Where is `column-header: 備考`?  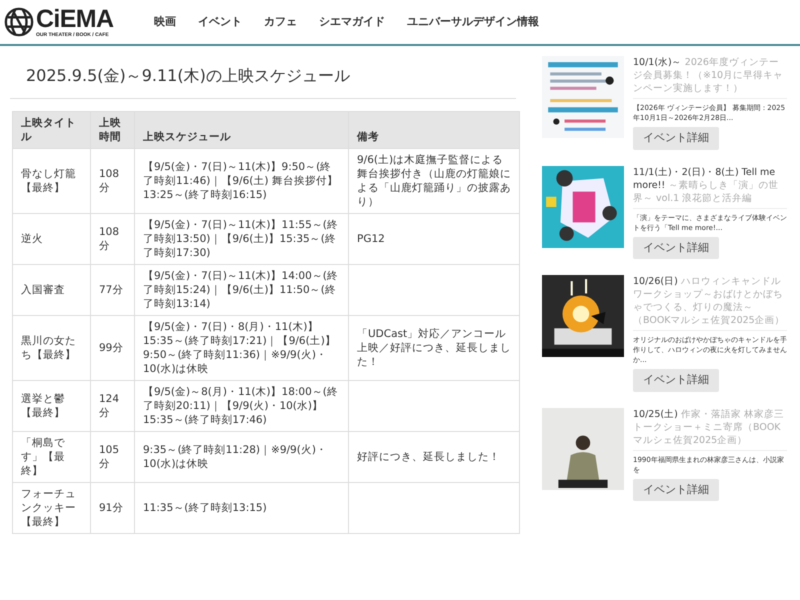 column-header: 備考 is located at coordinates (434, 130).